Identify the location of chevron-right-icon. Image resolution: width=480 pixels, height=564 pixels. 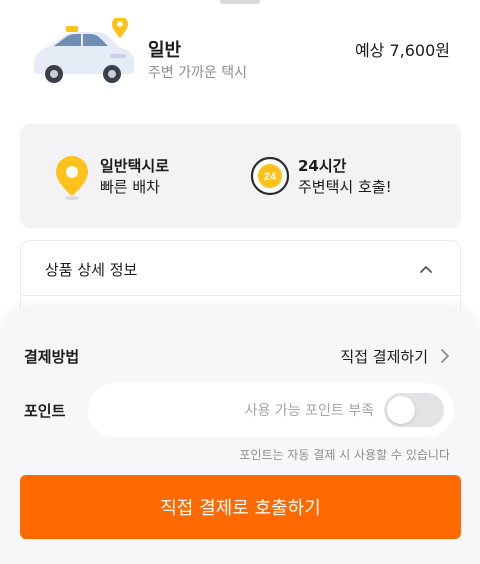
(445, 356).